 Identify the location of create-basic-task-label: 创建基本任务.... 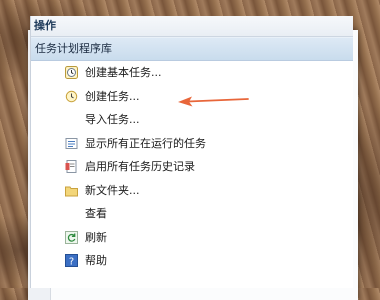
(123, 72).